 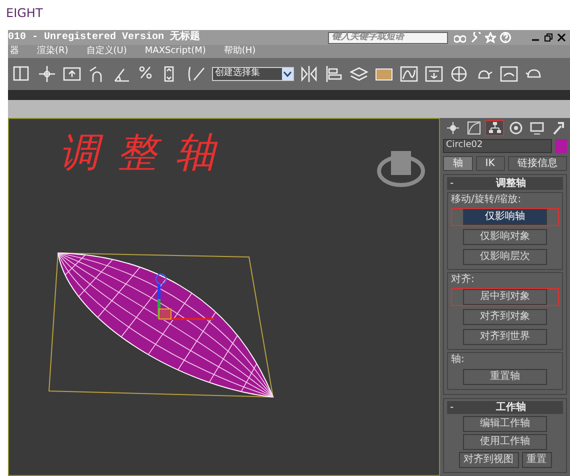 I want to click on page-heading: EIGHT, so click(x=24, y=13).